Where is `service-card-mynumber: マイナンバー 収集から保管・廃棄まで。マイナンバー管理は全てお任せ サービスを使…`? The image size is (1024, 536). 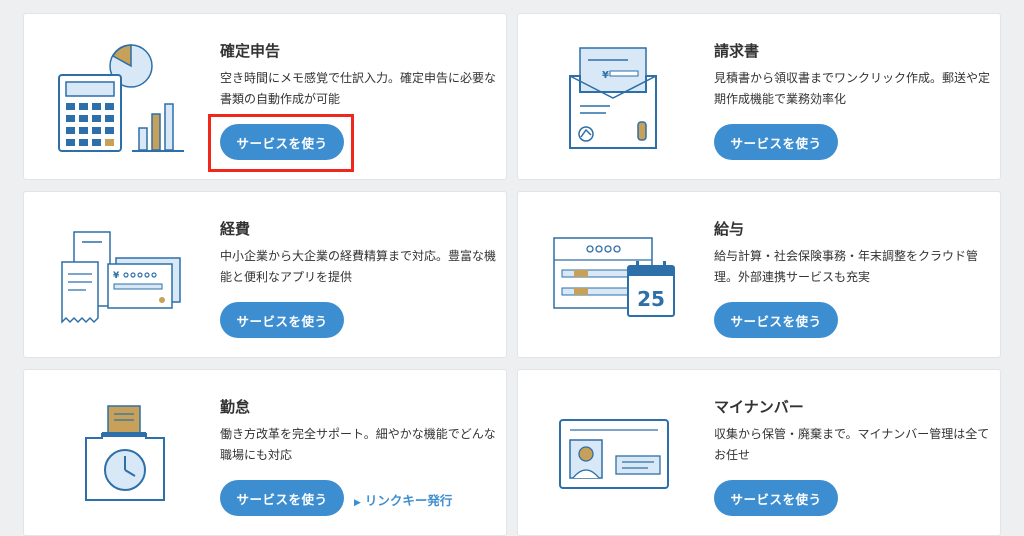
service-card-mynumber: マイナンバー 収集から保管・廃棄まで。マイナンバー管理は全てお任せ サービスを使… is located at coordinates (759, 452).